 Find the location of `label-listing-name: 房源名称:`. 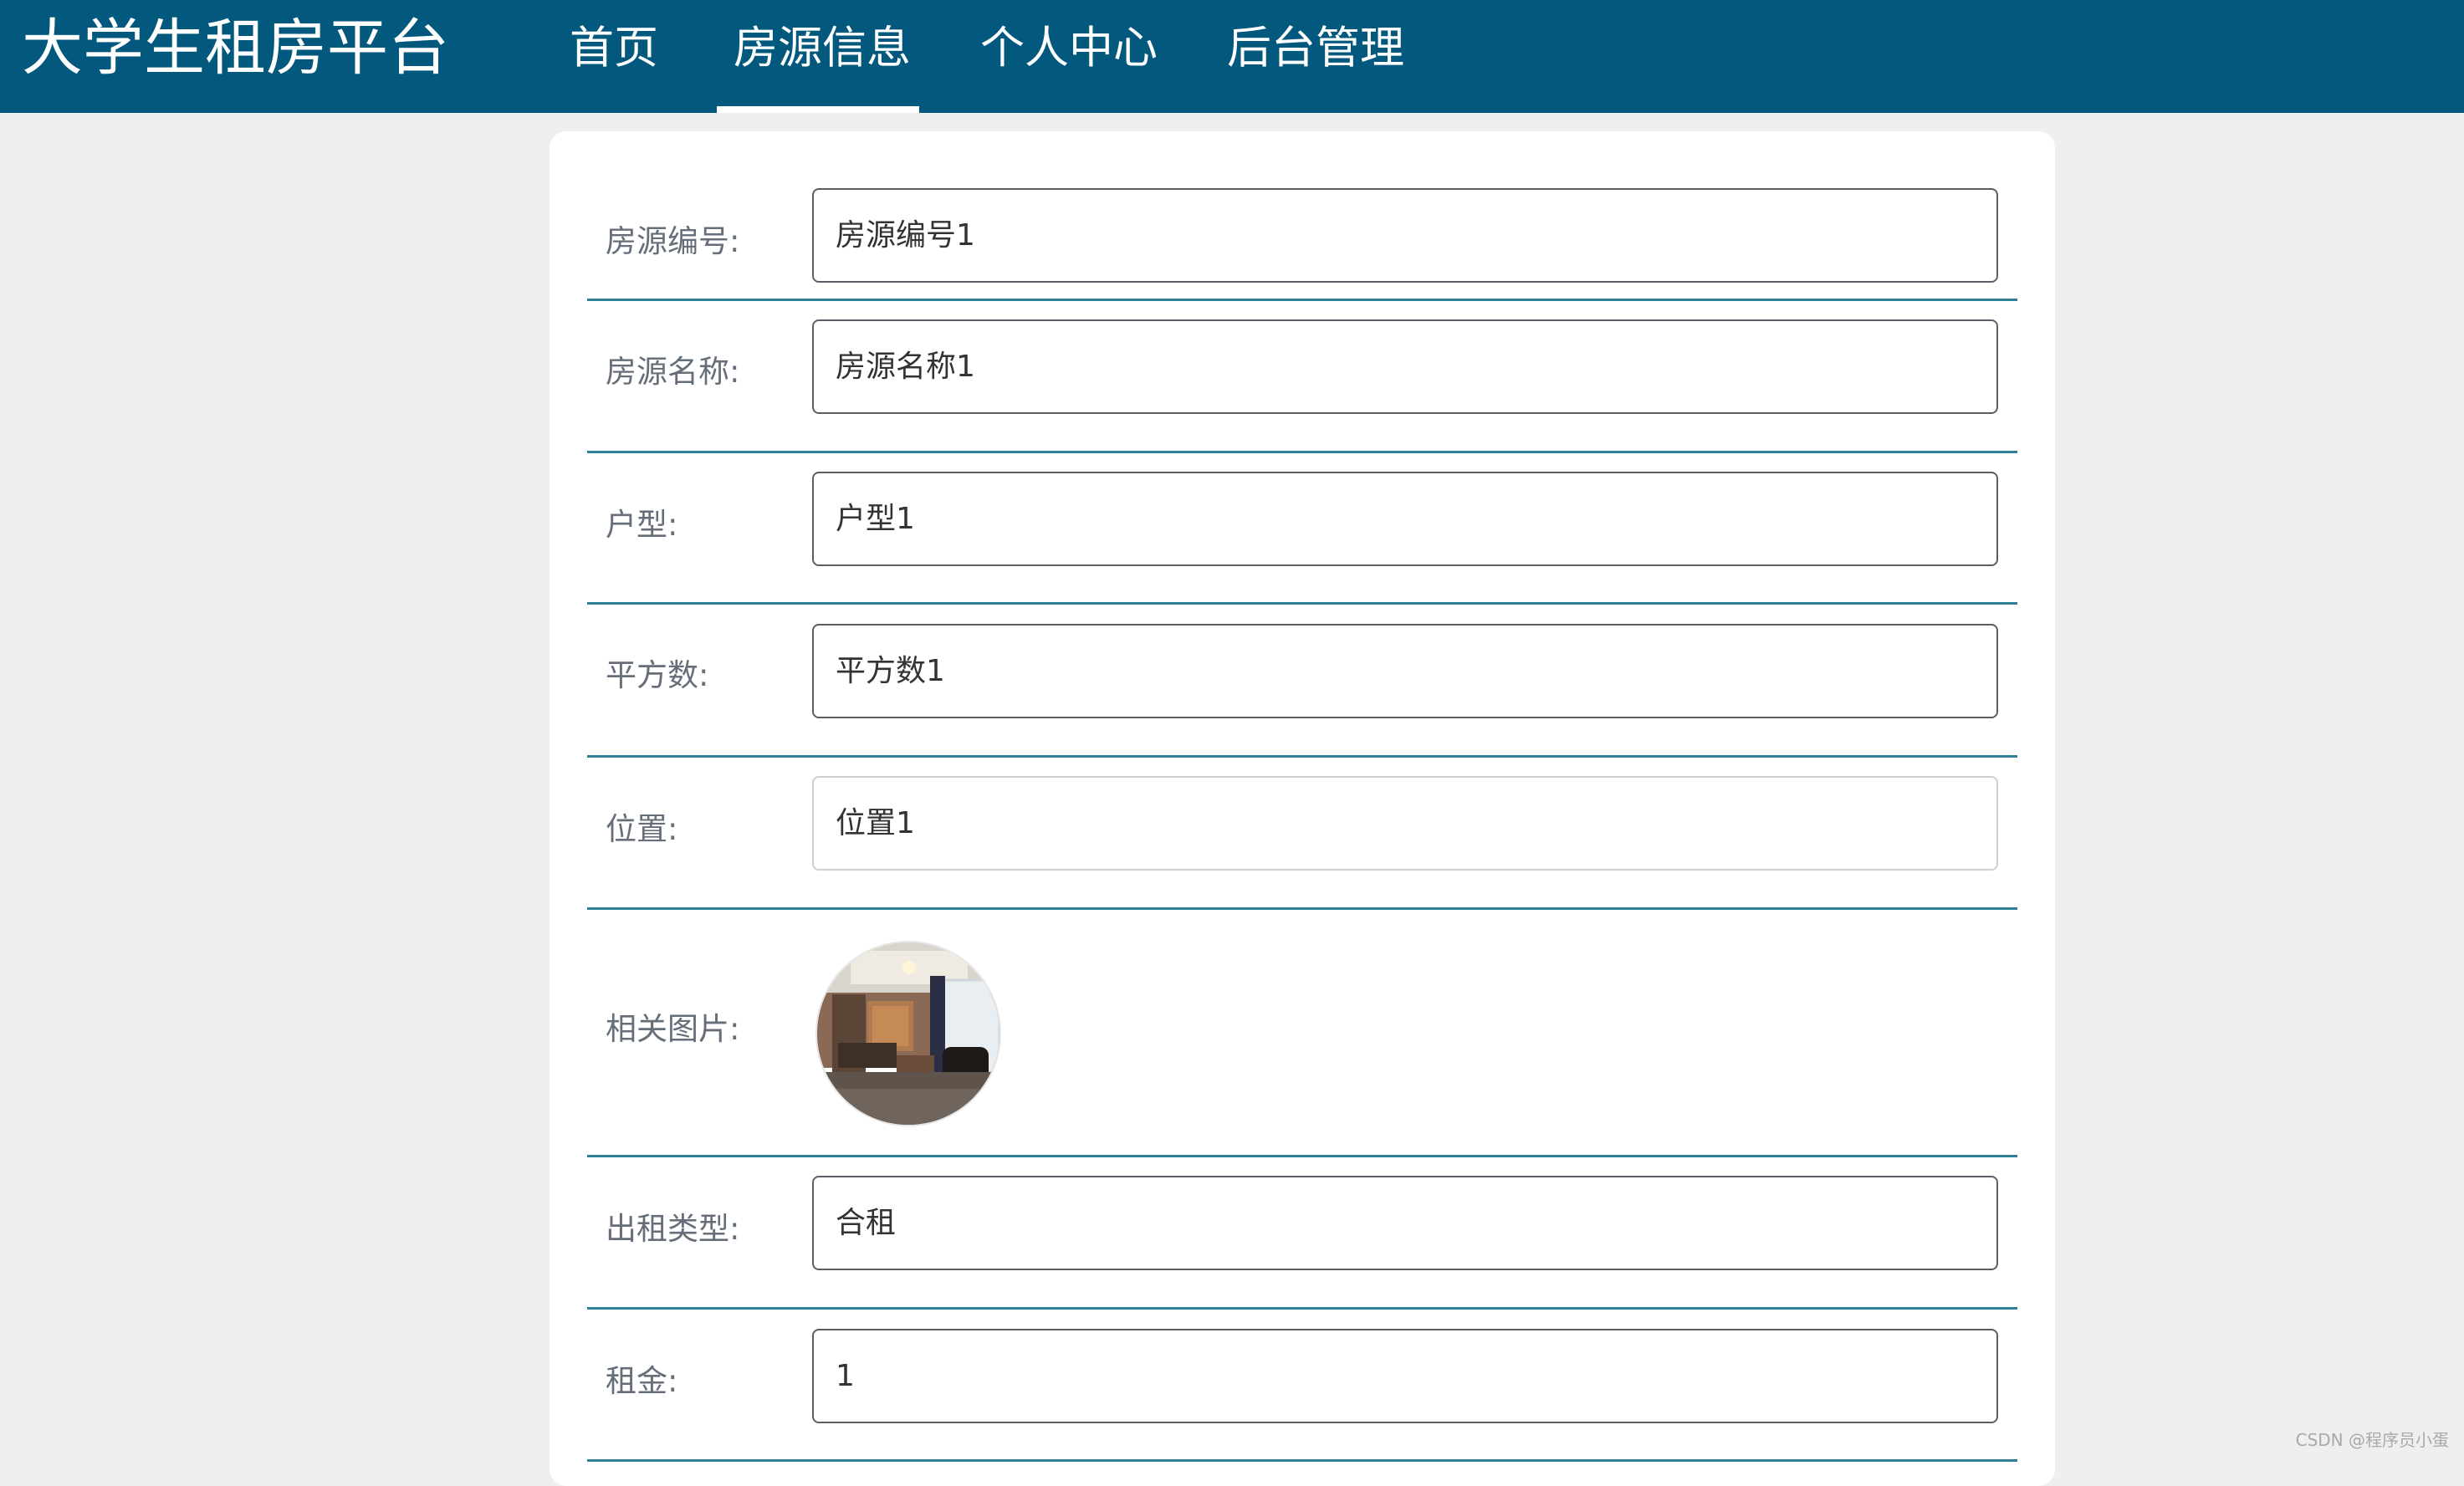

label-listing-name: 房源名称: is located at coordinates (673, 372).